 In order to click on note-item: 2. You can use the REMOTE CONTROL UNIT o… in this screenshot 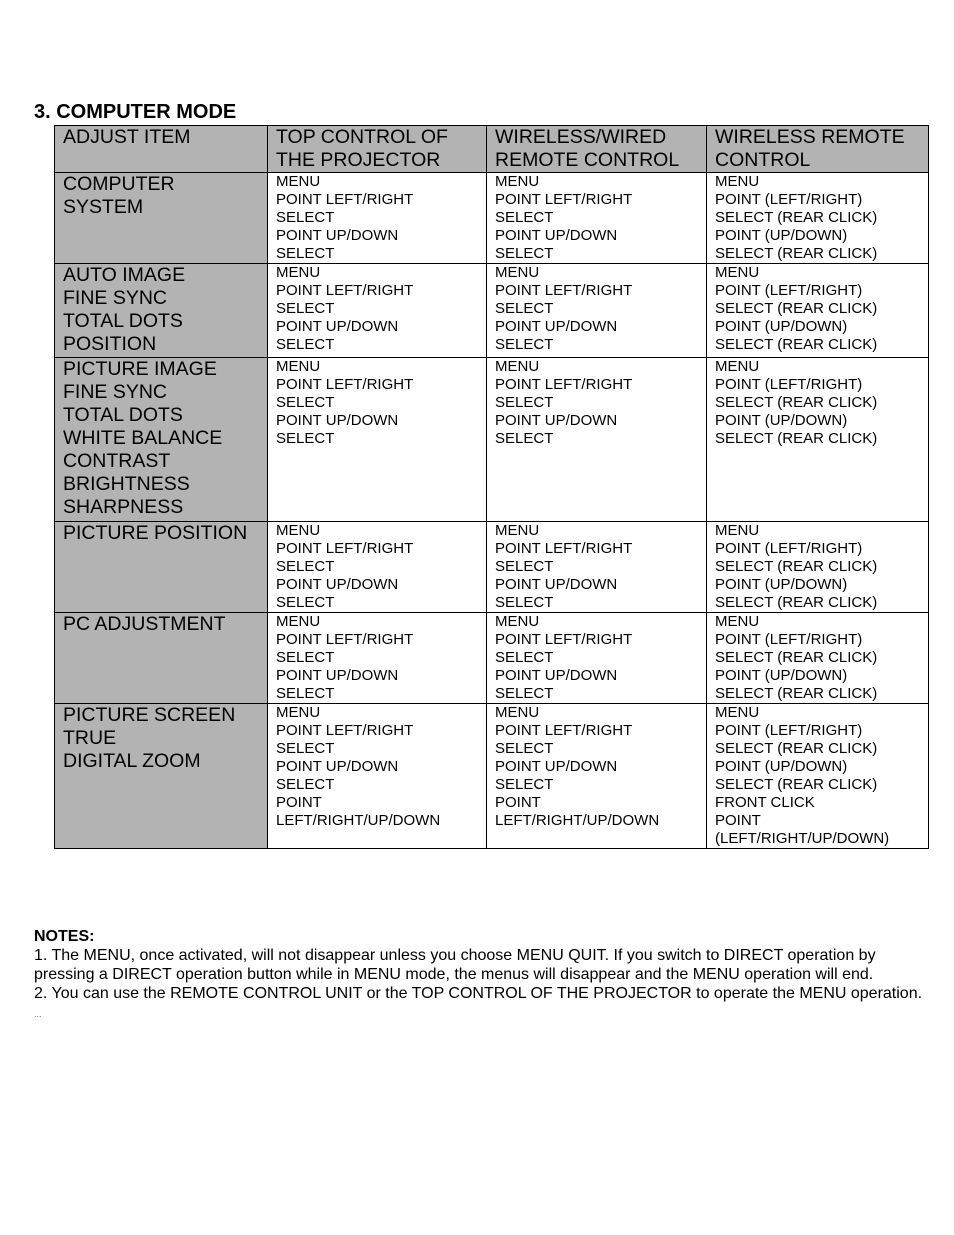, I will do `click(479, 1004)`.